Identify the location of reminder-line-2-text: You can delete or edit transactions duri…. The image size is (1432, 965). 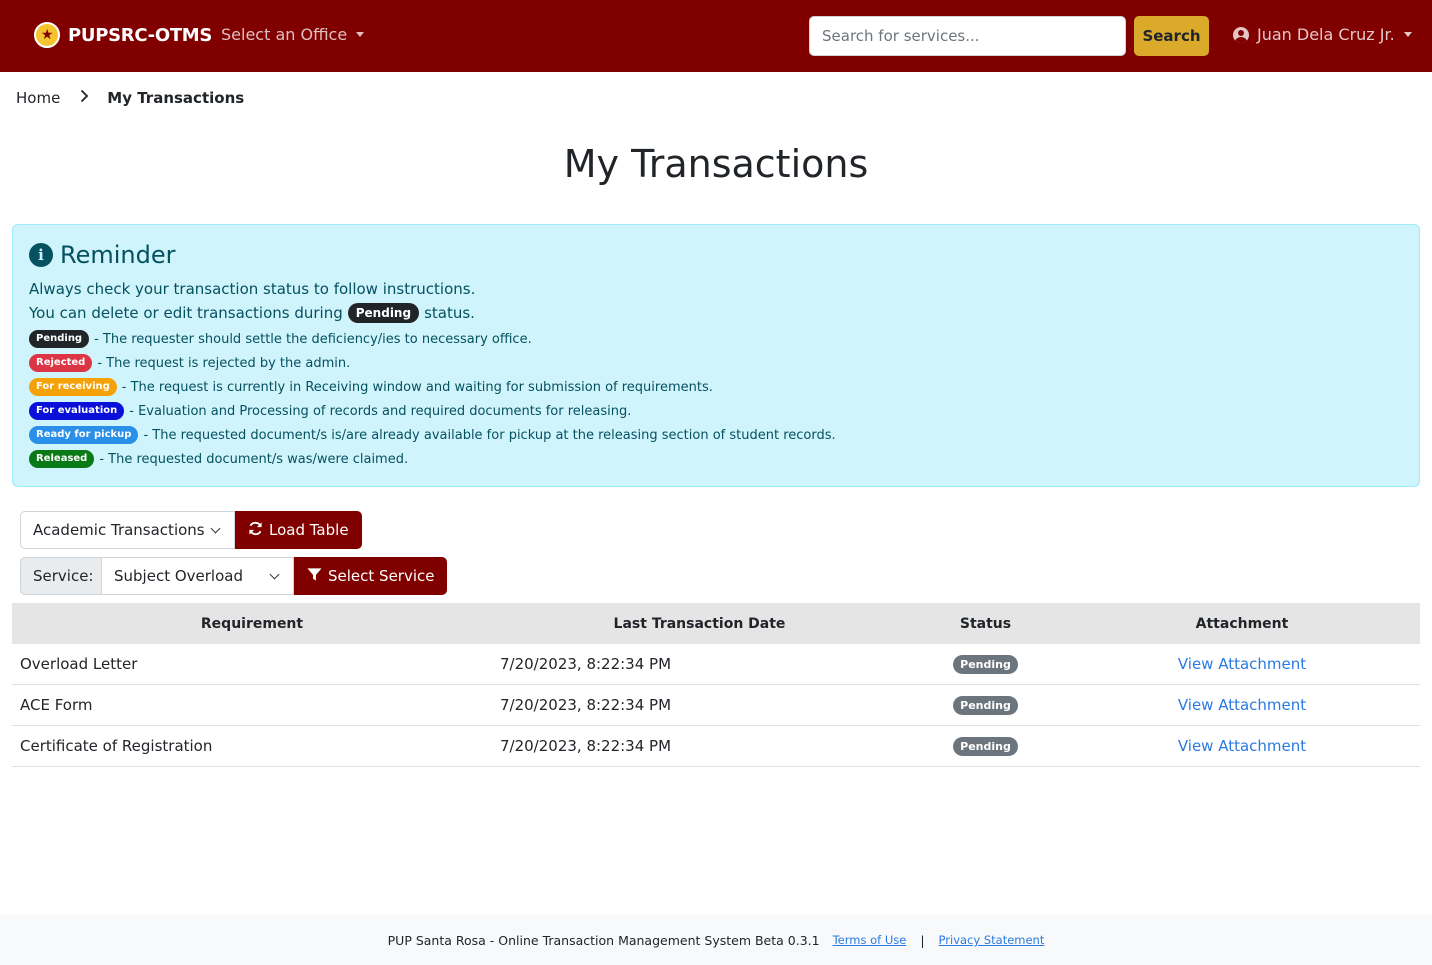
(186, 313).